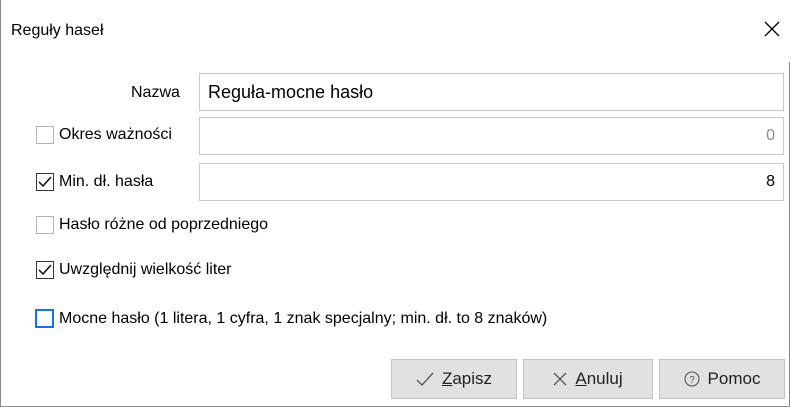 The height and width of the screenshot is (407, 791). I want to click on x-icon, so click(560, 379).